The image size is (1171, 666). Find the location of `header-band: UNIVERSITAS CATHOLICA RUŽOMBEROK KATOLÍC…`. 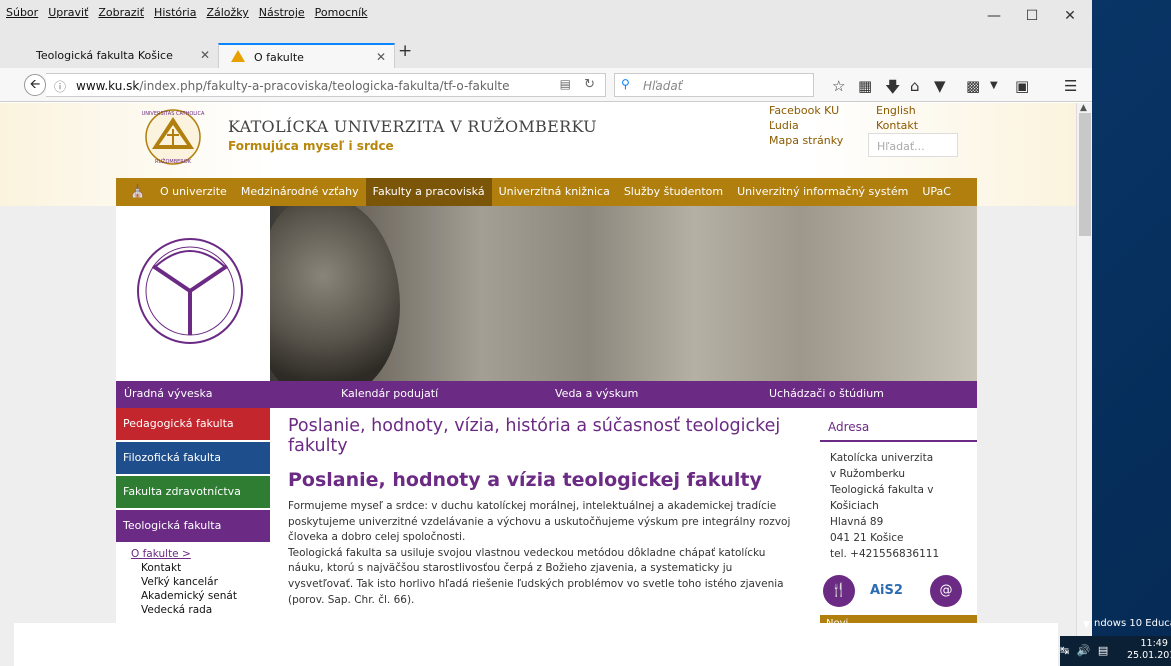

header-band: UNIVERSITAS CATHOLICA RUŽOMBEROK KATOLÍC… is located at coordinates (538, 154).